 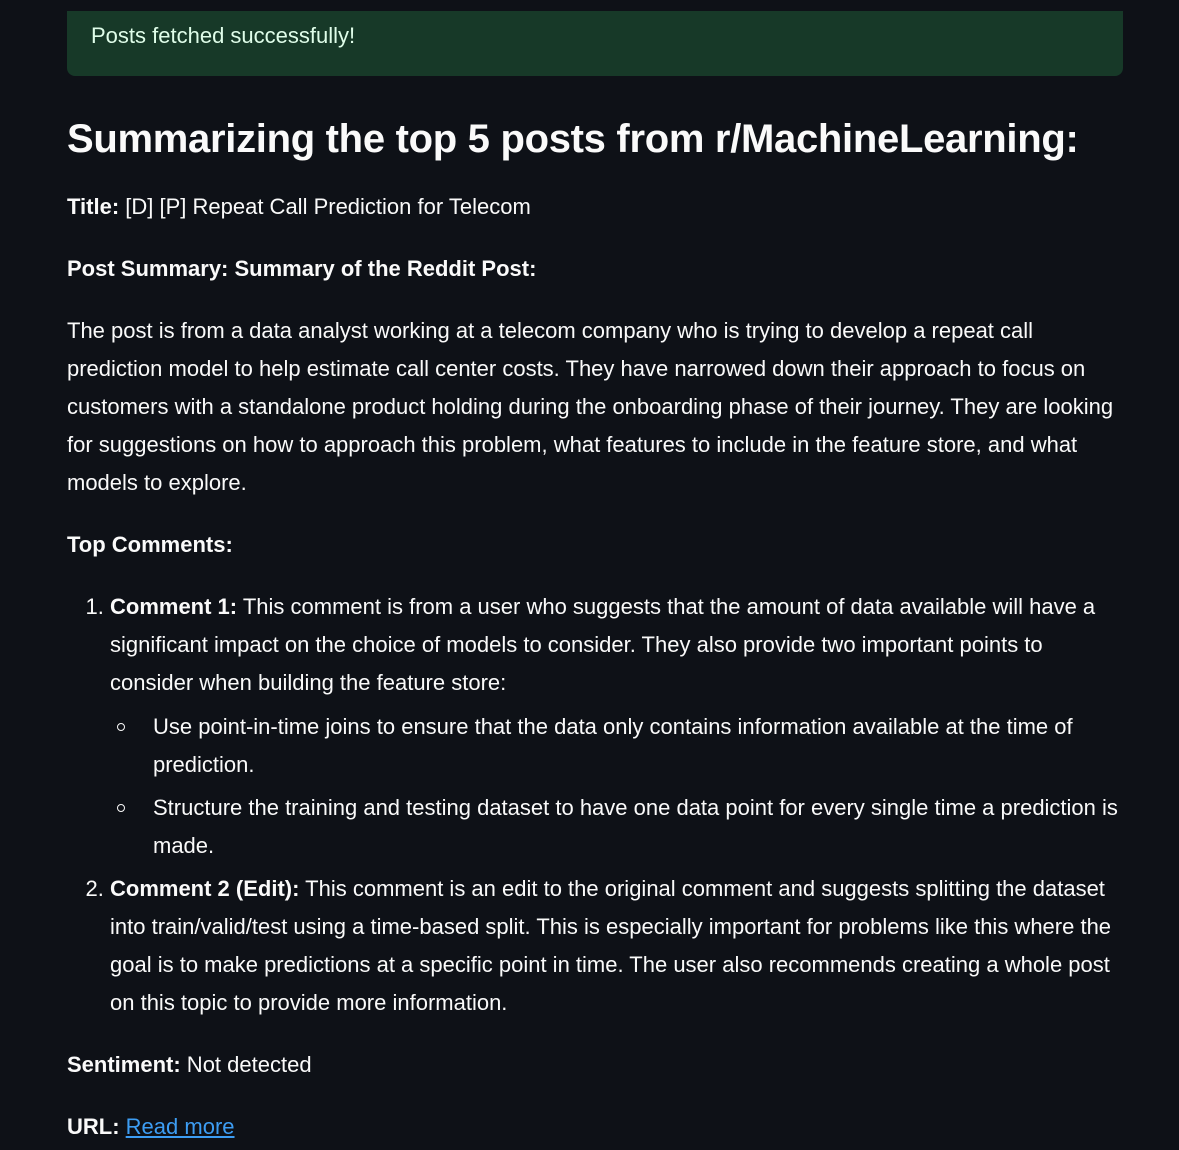 I want to click on success-alert-message: Posts fetched successfully!, so click(x=223, y=35).